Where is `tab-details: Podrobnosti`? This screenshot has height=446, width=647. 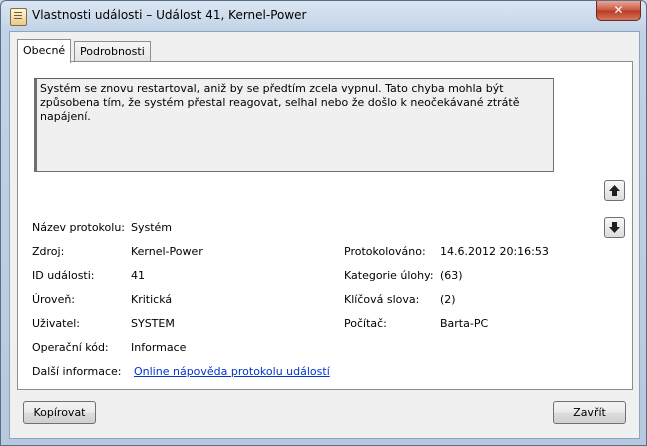 tab-details: Podrobnosti is located at coordinates (112, 51).